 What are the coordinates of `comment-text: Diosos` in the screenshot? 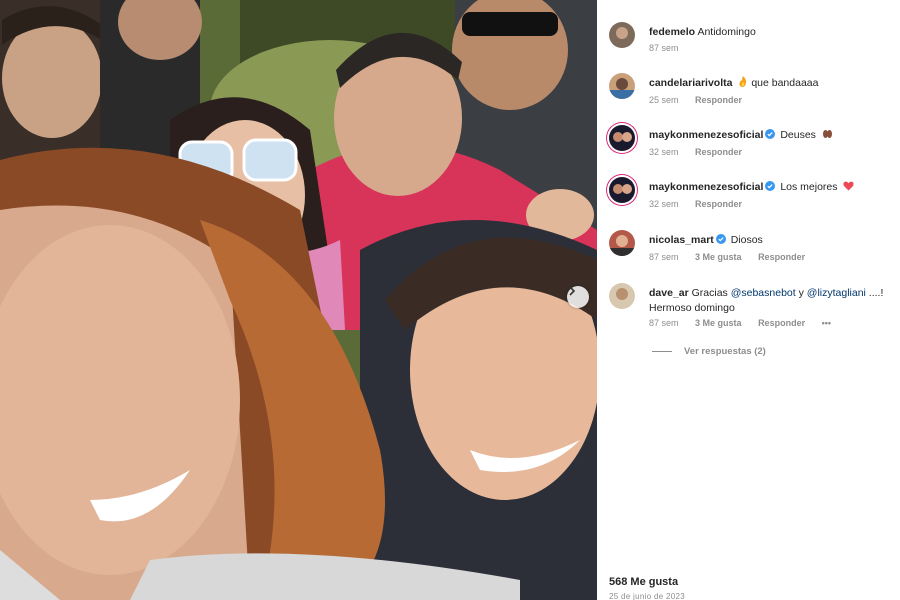 It's located at (746, 240).